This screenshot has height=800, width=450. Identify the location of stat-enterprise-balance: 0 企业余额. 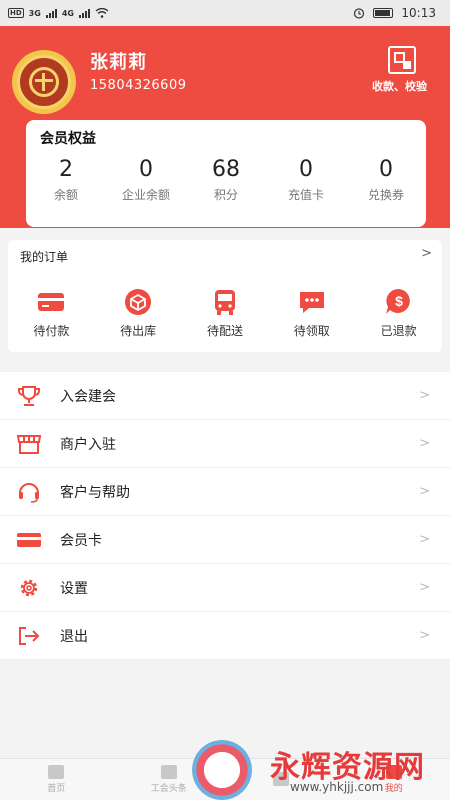
(146, 179).